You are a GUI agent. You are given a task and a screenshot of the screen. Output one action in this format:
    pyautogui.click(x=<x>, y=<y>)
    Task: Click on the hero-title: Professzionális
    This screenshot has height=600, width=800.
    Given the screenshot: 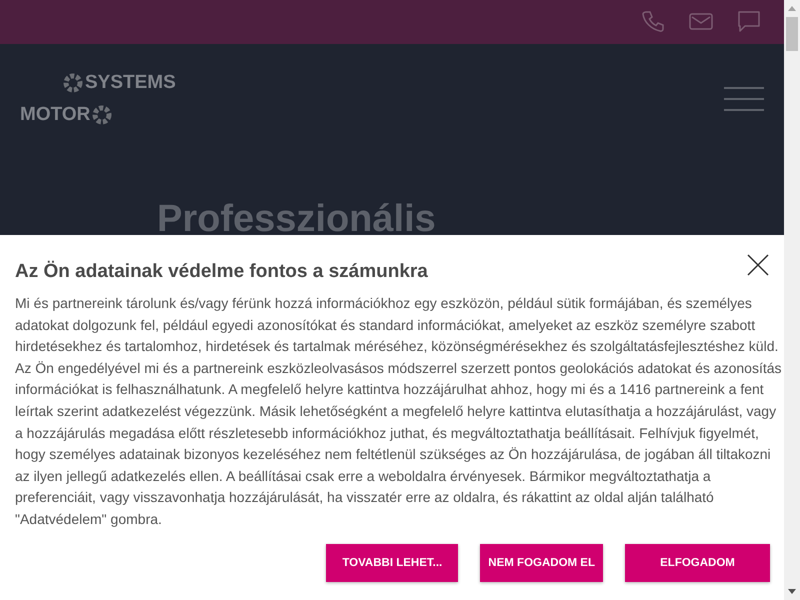 What is the action you would take?
    pyautogui.click(x=297, y=219)
    